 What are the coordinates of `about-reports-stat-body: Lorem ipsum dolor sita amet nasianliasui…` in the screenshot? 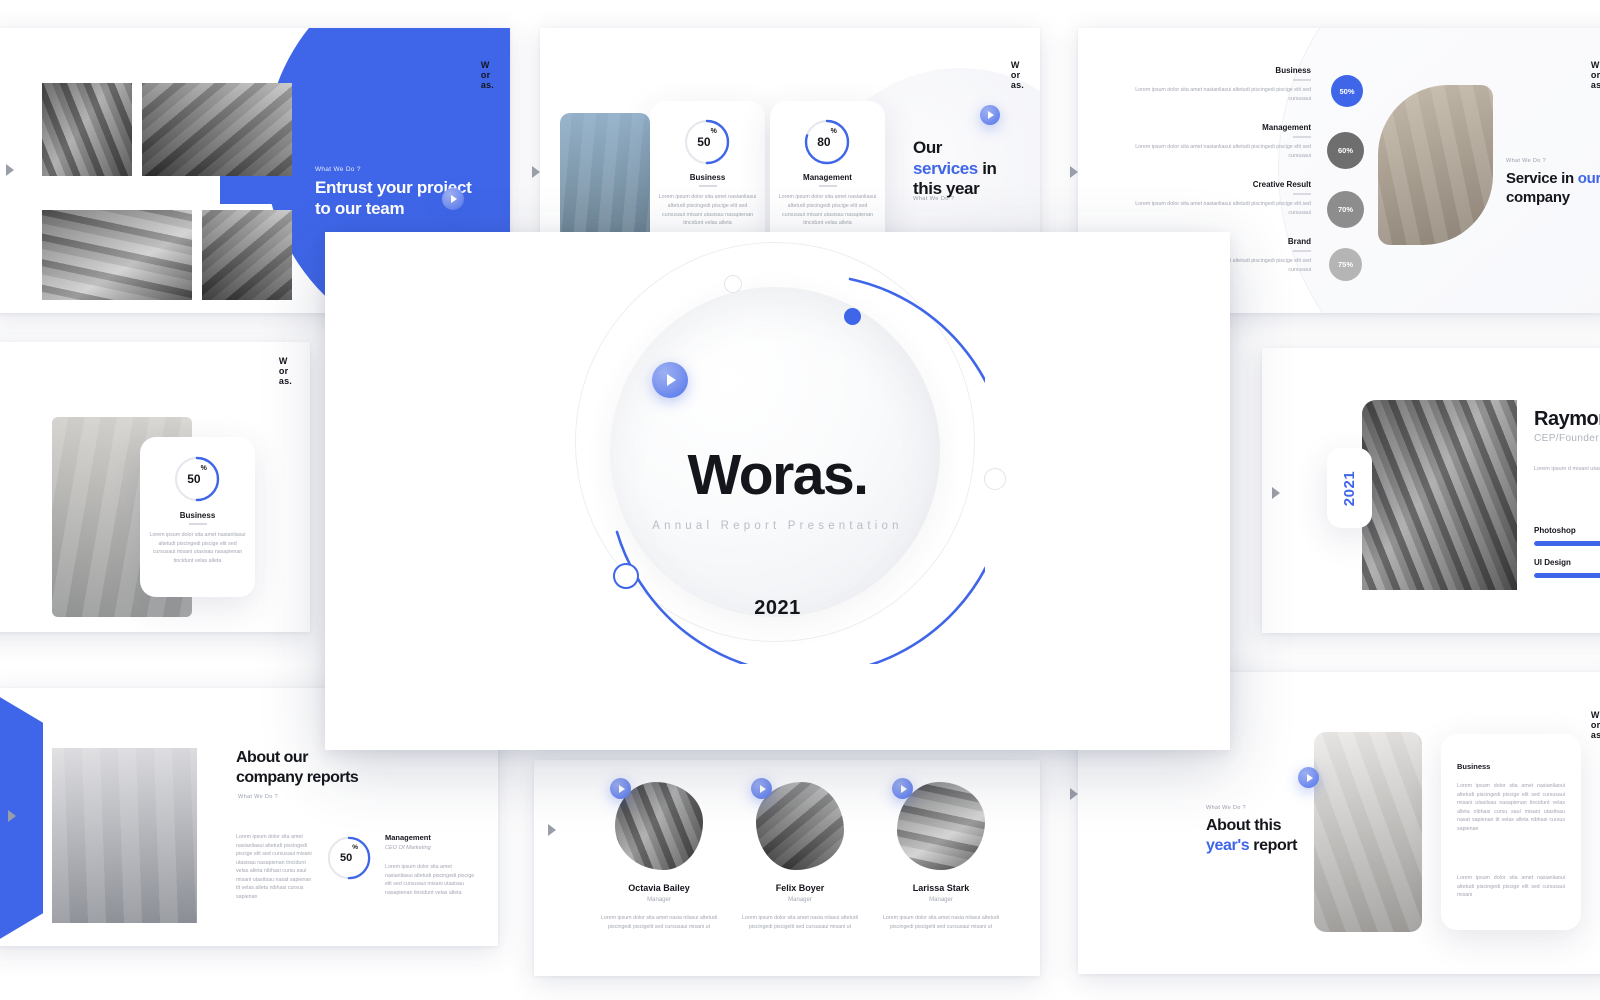 It's located at (430, 880).